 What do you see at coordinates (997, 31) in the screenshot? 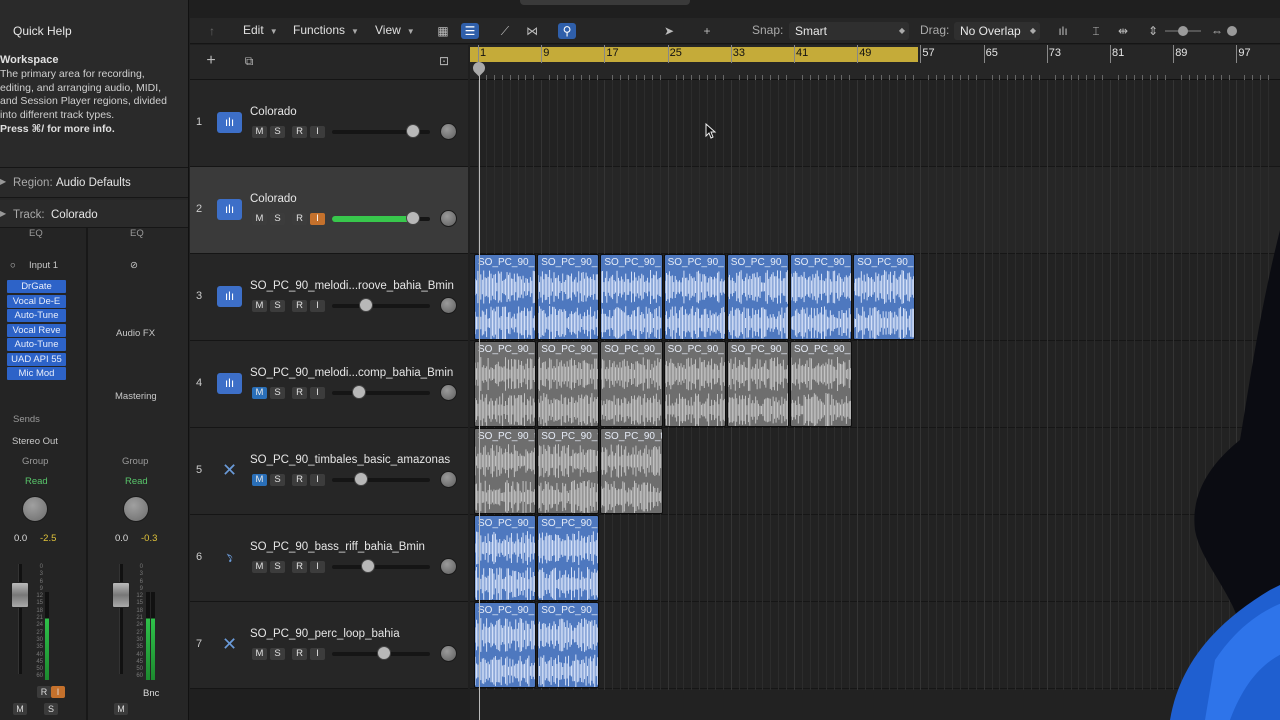
I see `drag-select: No Overlap ◆` at bounding box center [997, 31].